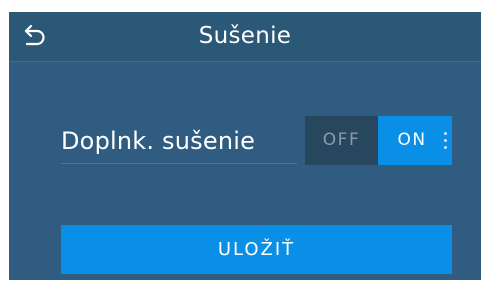  Describe the element at coordinates (341, 140) in the screenshot. I see `toggle-off-option: OFF` at that location.